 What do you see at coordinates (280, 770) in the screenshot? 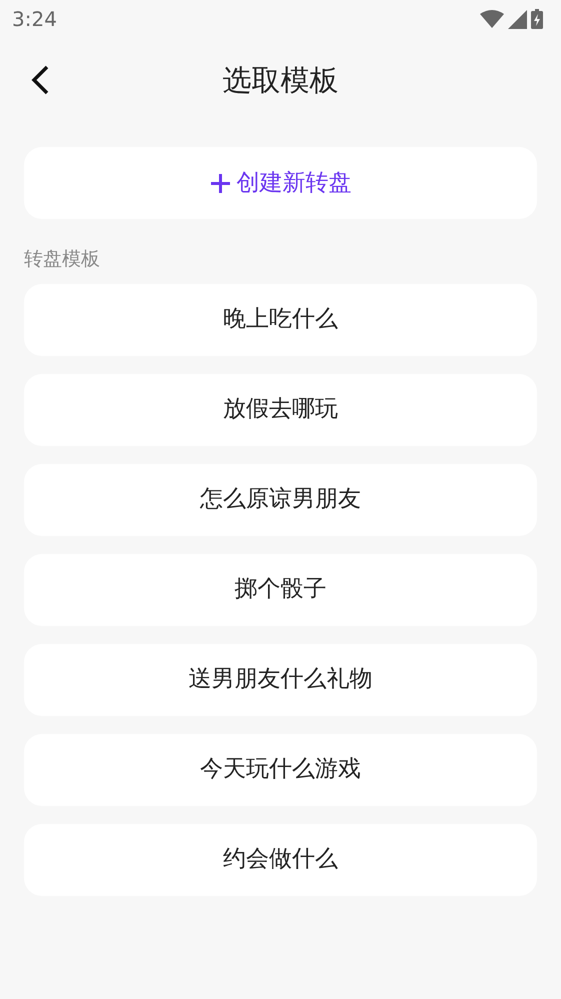
I see `template-item: 今天玩什么游戏` at bounding box center [280, 770].